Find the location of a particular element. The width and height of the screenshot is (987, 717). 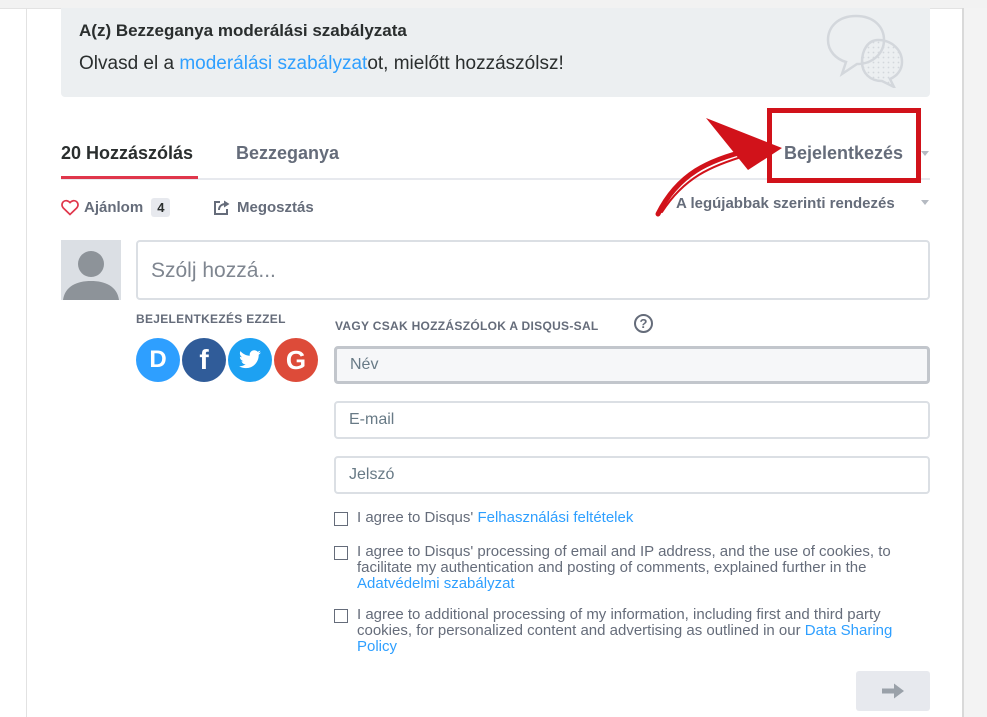

facebook-login-icon: f is located at coordinates (204, 360).